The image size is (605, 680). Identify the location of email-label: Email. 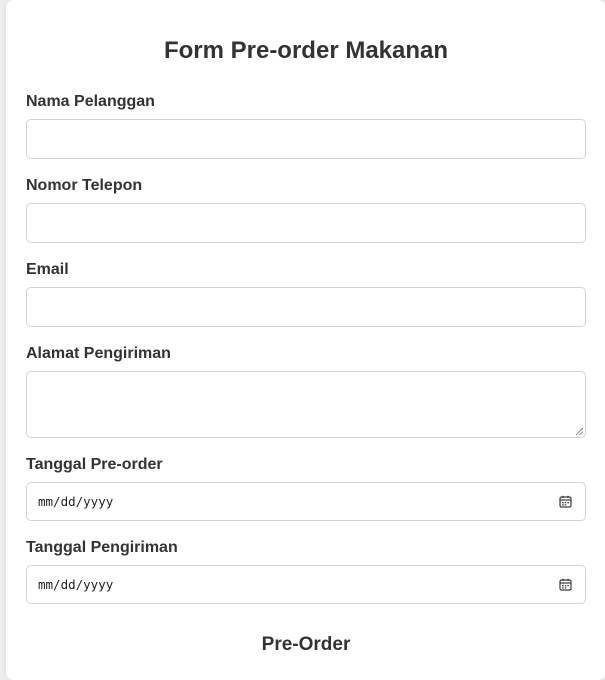
(47, 269).